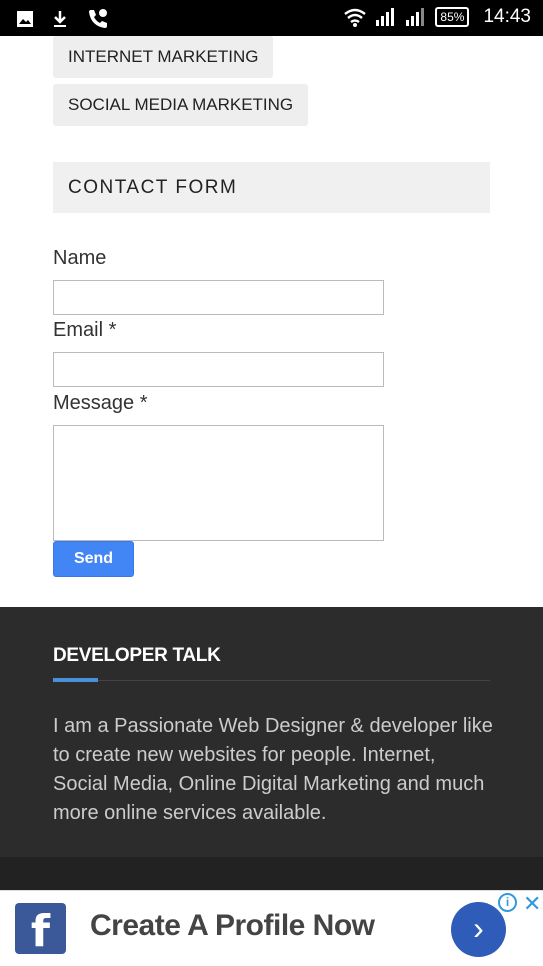  I want to click on phone-icon, so click(98, 18).